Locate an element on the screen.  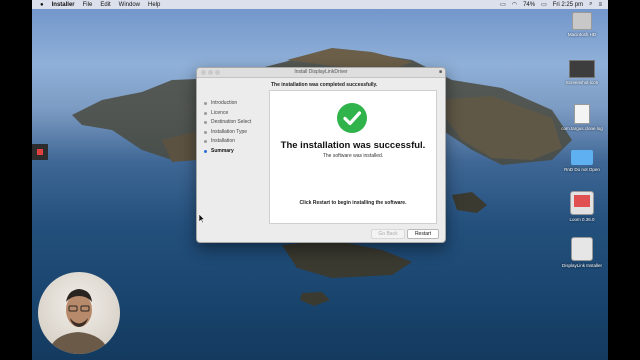
step-label: Installation Type is located at coordinates (229, 132).